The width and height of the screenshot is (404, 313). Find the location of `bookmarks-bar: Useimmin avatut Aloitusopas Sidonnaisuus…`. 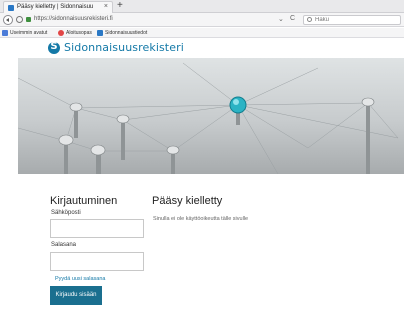

bookmarks-bar: Useimmin avatut Aloitusopas Sidonnaisuus… is located at coordinates (202, 33).